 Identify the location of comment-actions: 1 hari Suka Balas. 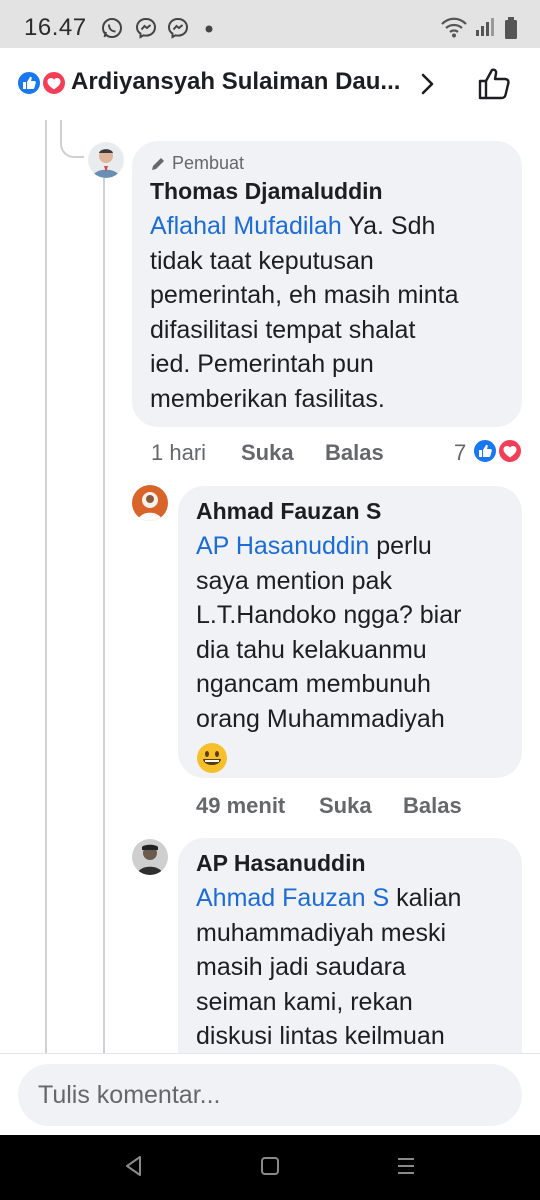
(267, 453).